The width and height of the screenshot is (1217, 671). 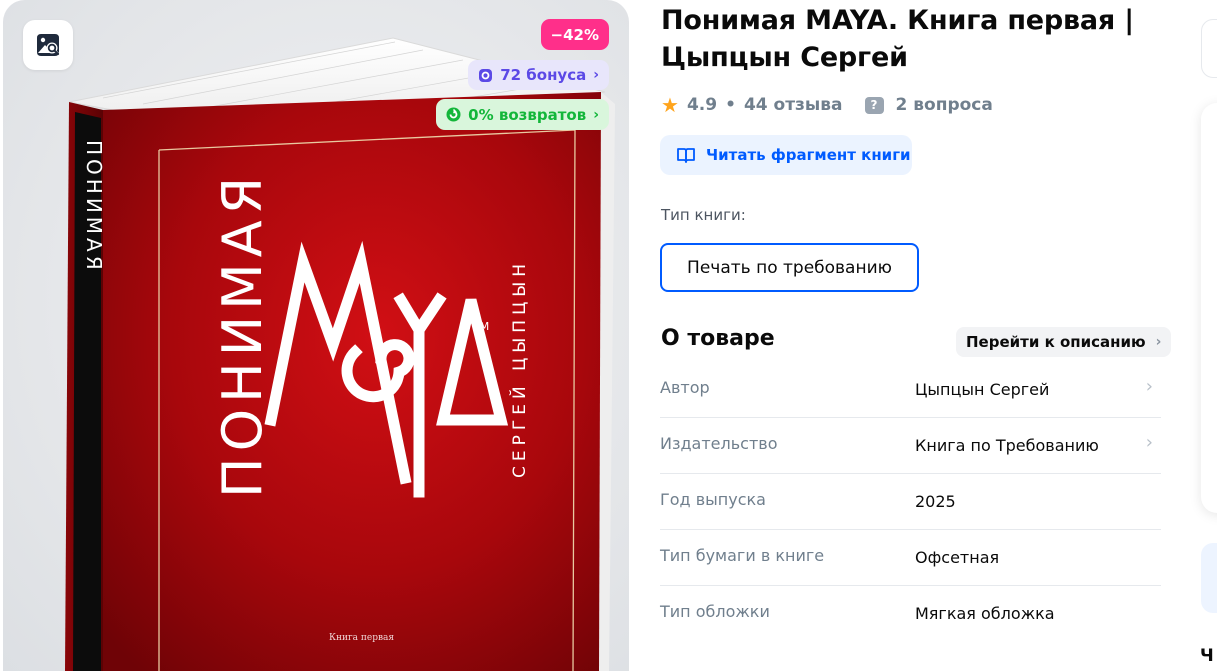 I want to click on returns-badge: 0% возвратов ›, so click(x=522, y=114).